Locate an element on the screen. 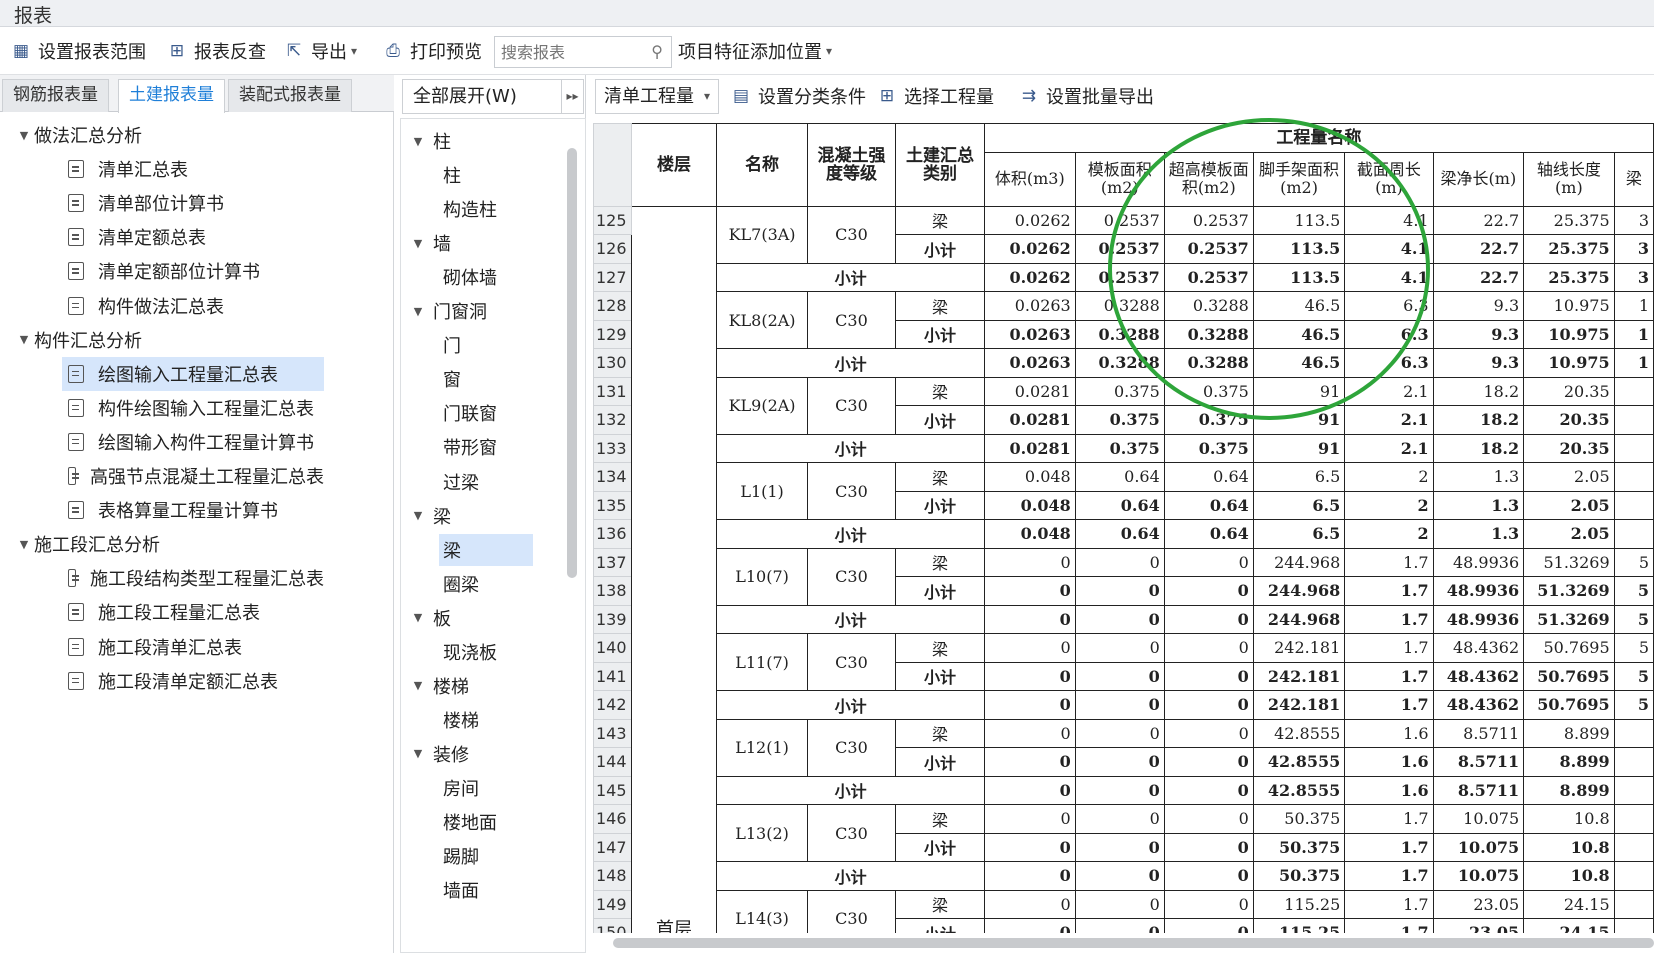 Image resolution: width=1654 pixels, height=959 pixels. component-item: 门联窗 is located at coordinates (486, 413).